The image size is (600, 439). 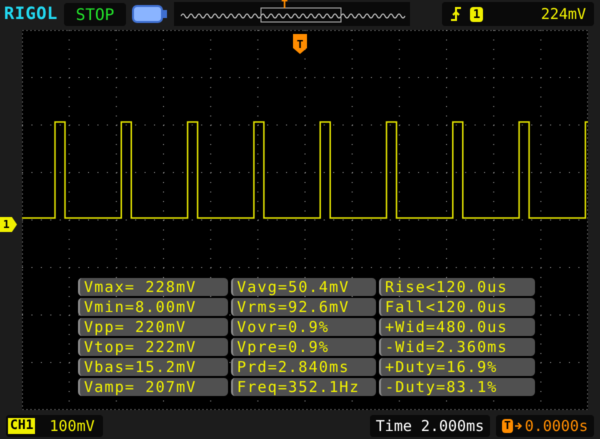 What do you see at coordinates (457, 307) in the screenshot?
I see `measurement-cell: Fall<120.0us` at bounding box center [457, 307].